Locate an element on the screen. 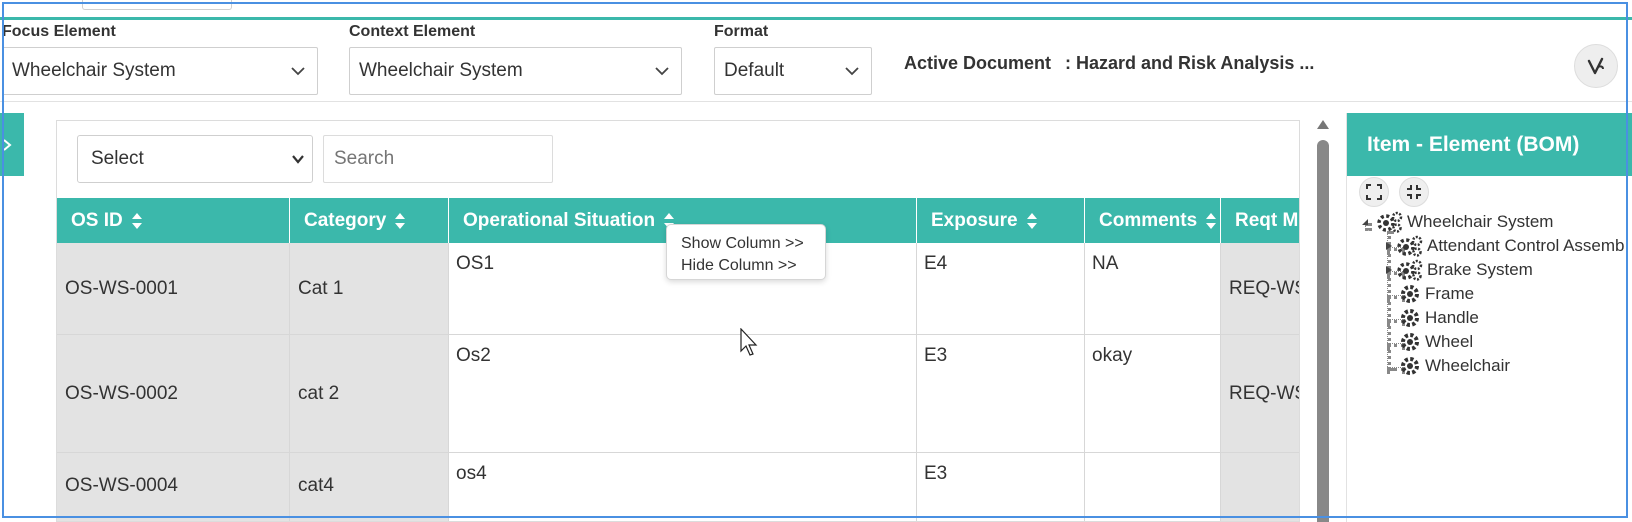  hide-column-menu-item: Hide Column >> is located at coordinates (746, 266).